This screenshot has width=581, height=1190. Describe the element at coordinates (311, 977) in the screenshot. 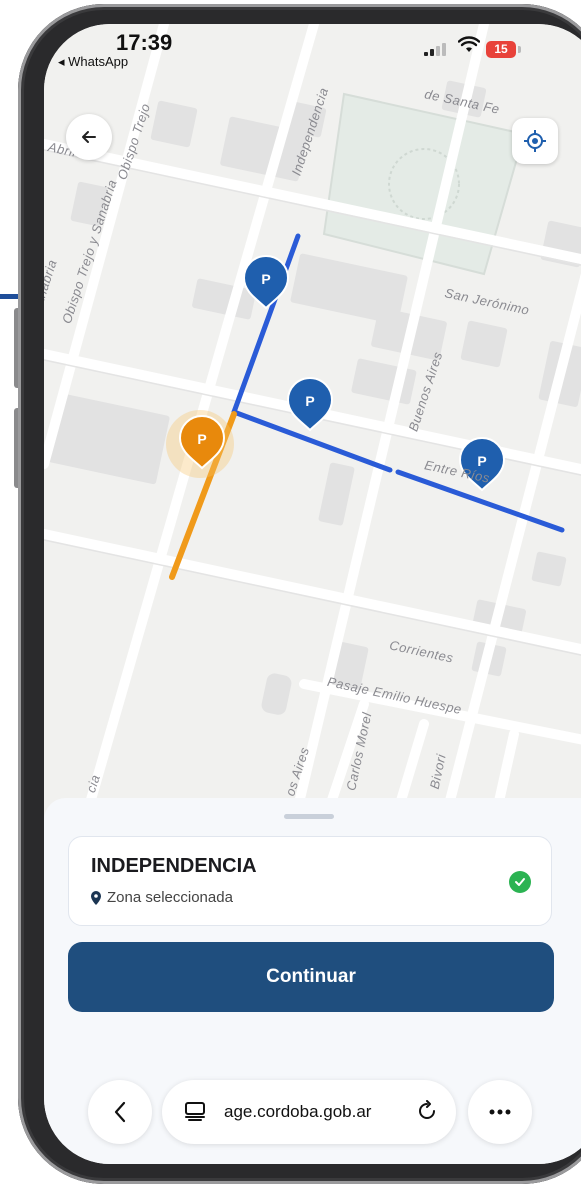

I see `continue-button: Continuar` at that location.